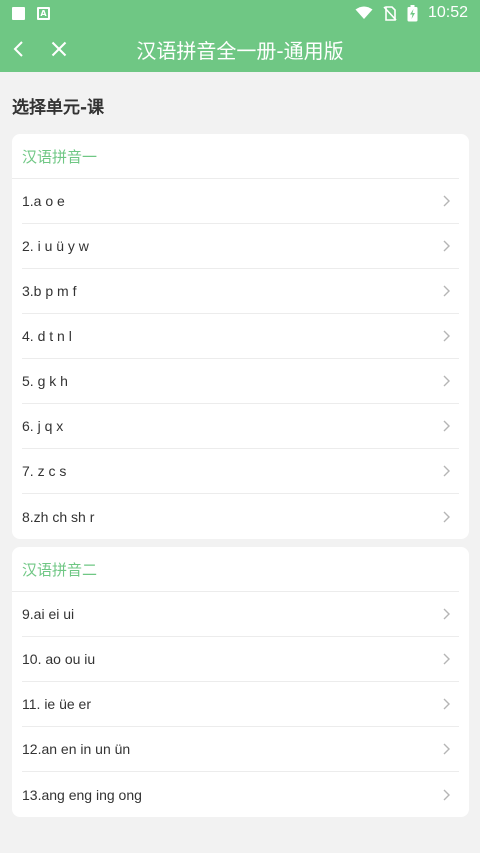 This screenshot has width=480, height=853. Describe the element at coordinates (235, 569) in the screenshot. I see `unit-header: 汉语拼音二` at that location.